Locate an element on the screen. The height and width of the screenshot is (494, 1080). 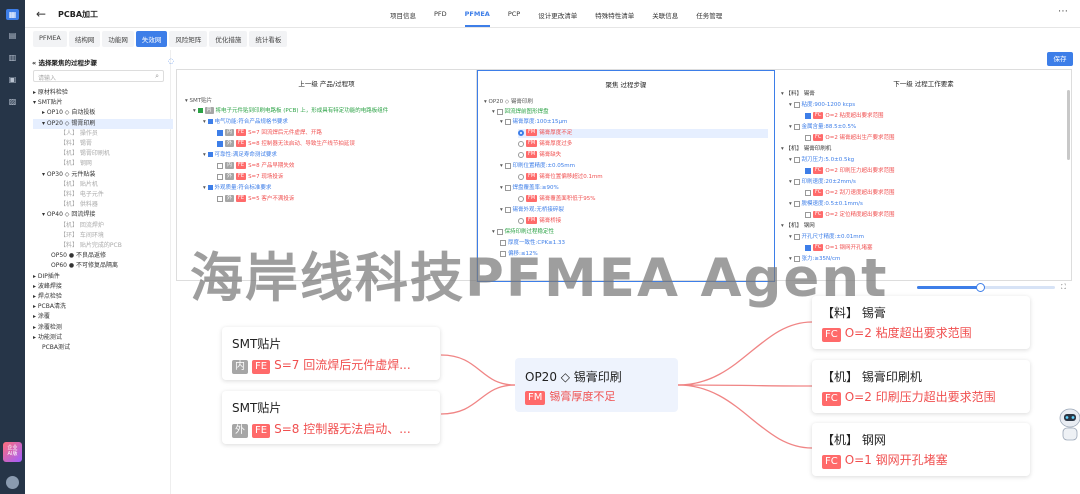
watermark: 海岸线科技PFMEA Agent is located at coordinates (539, 278).